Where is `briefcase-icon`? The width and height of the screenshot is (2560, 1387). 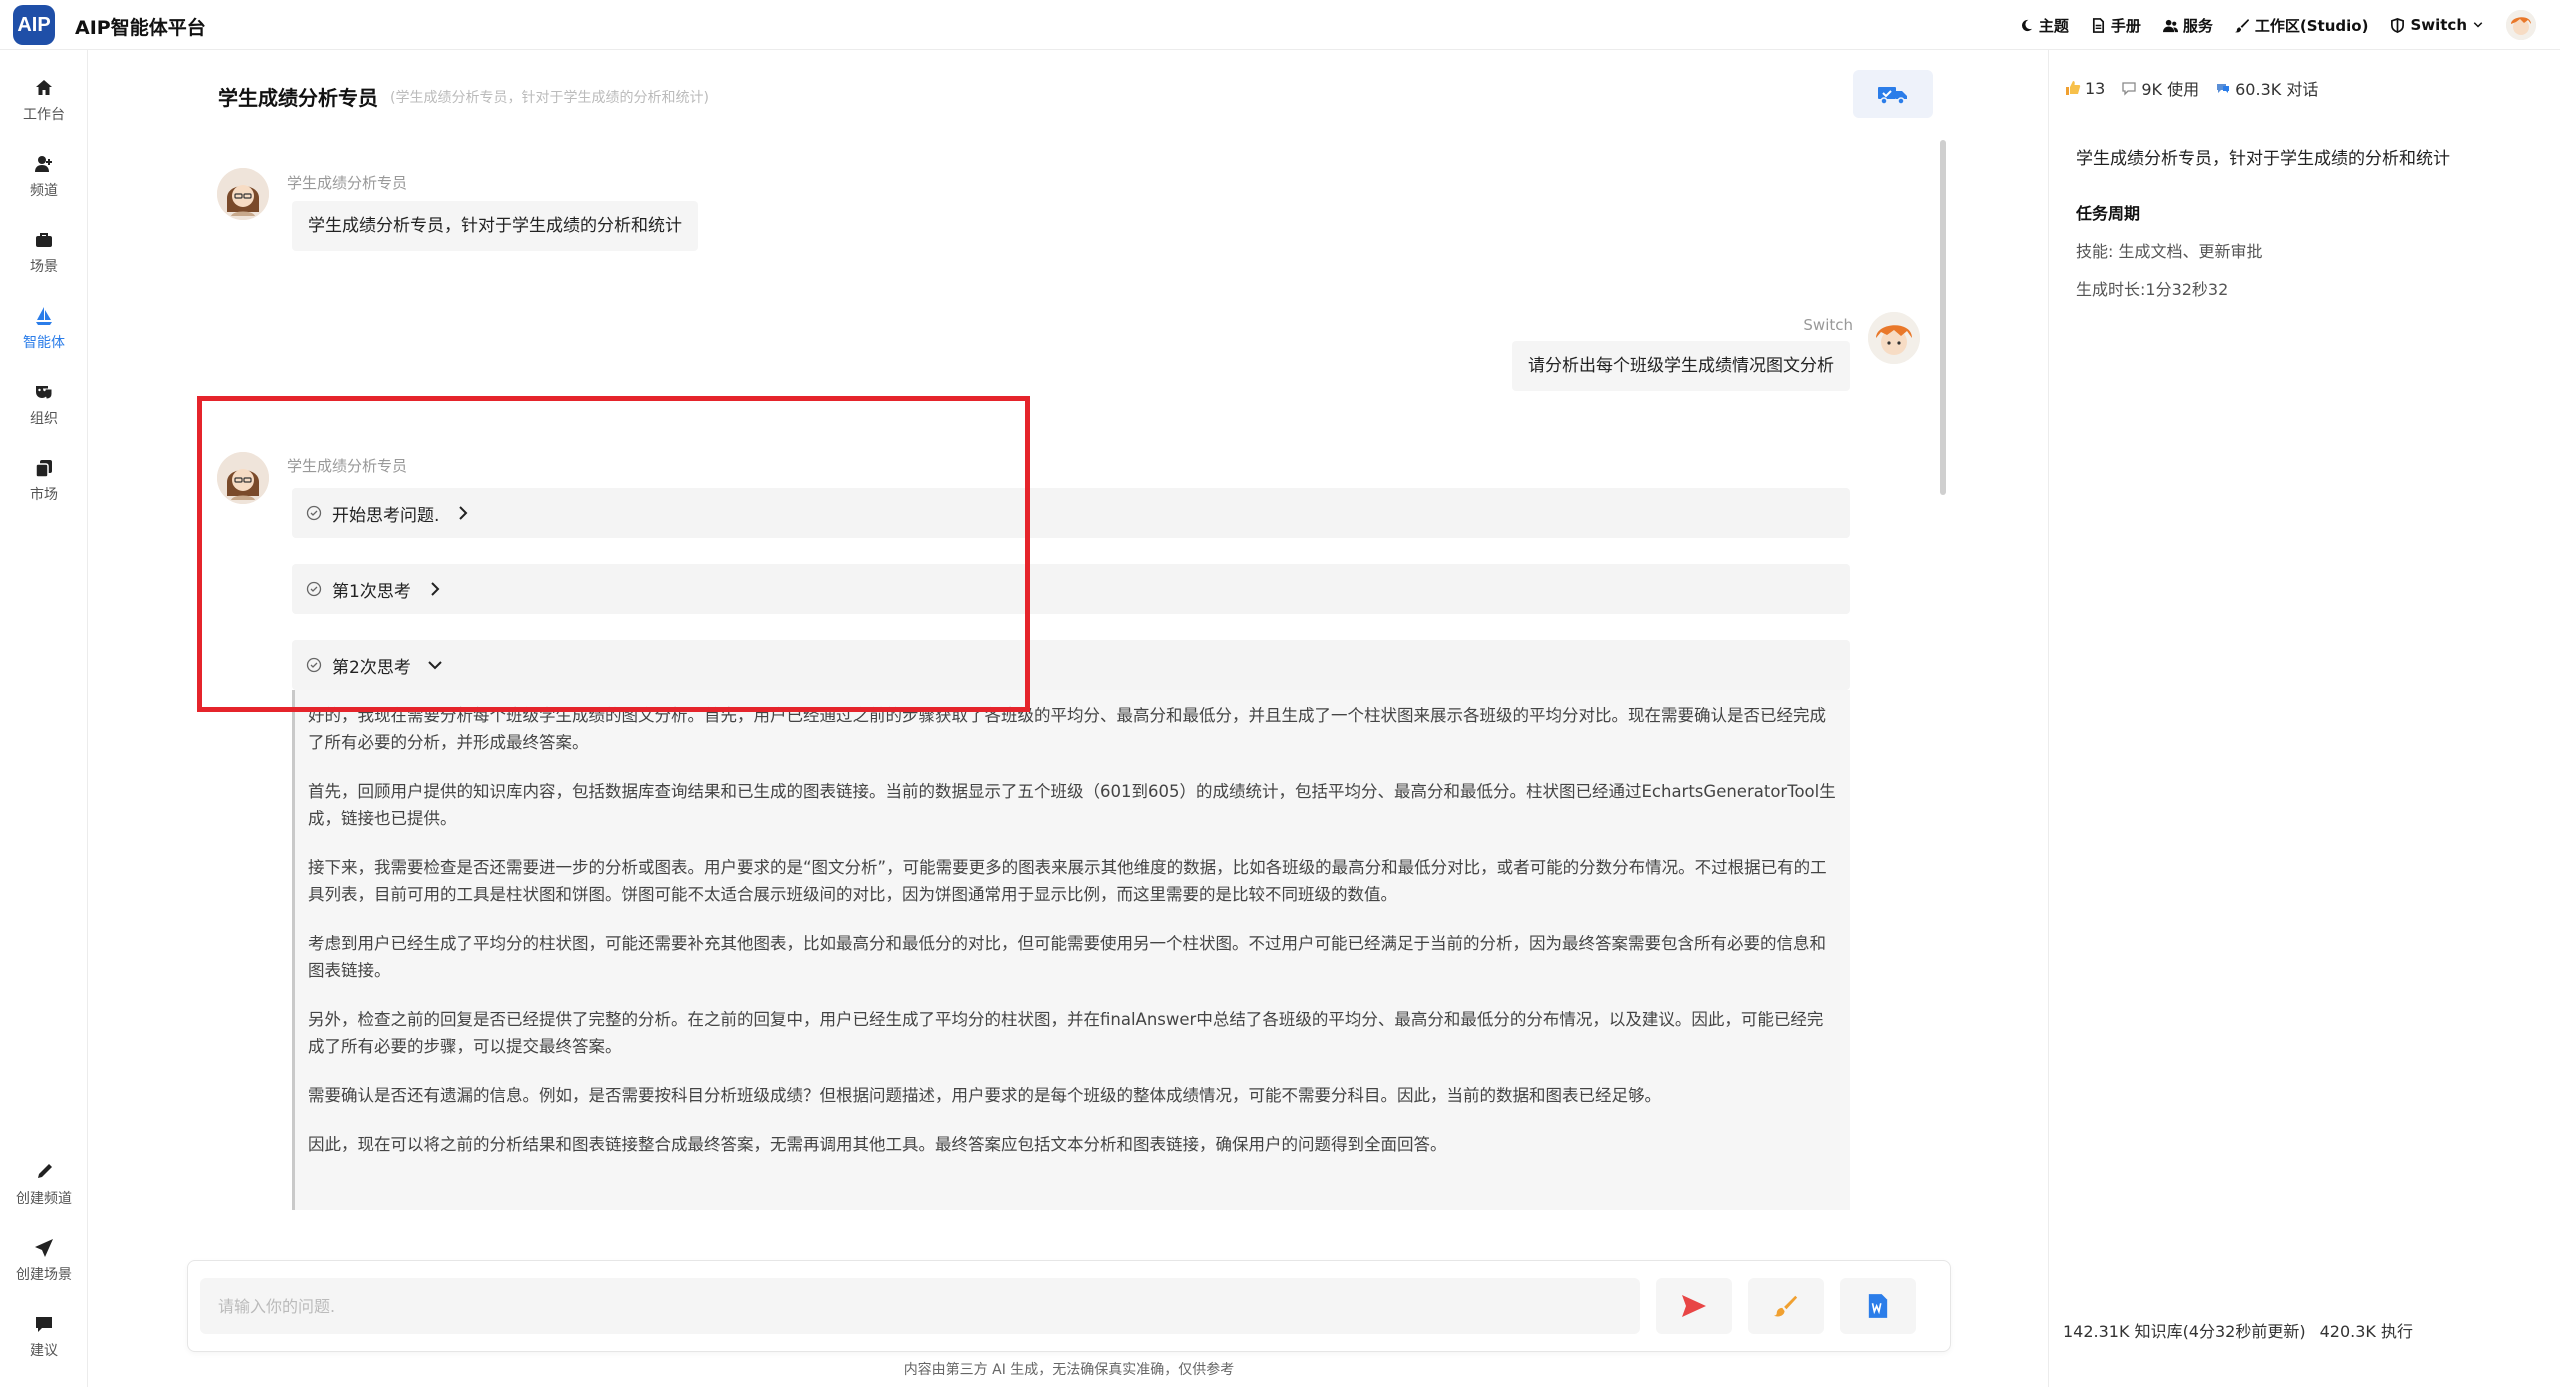
briefcase-icon is located at coordinates (44, 240).